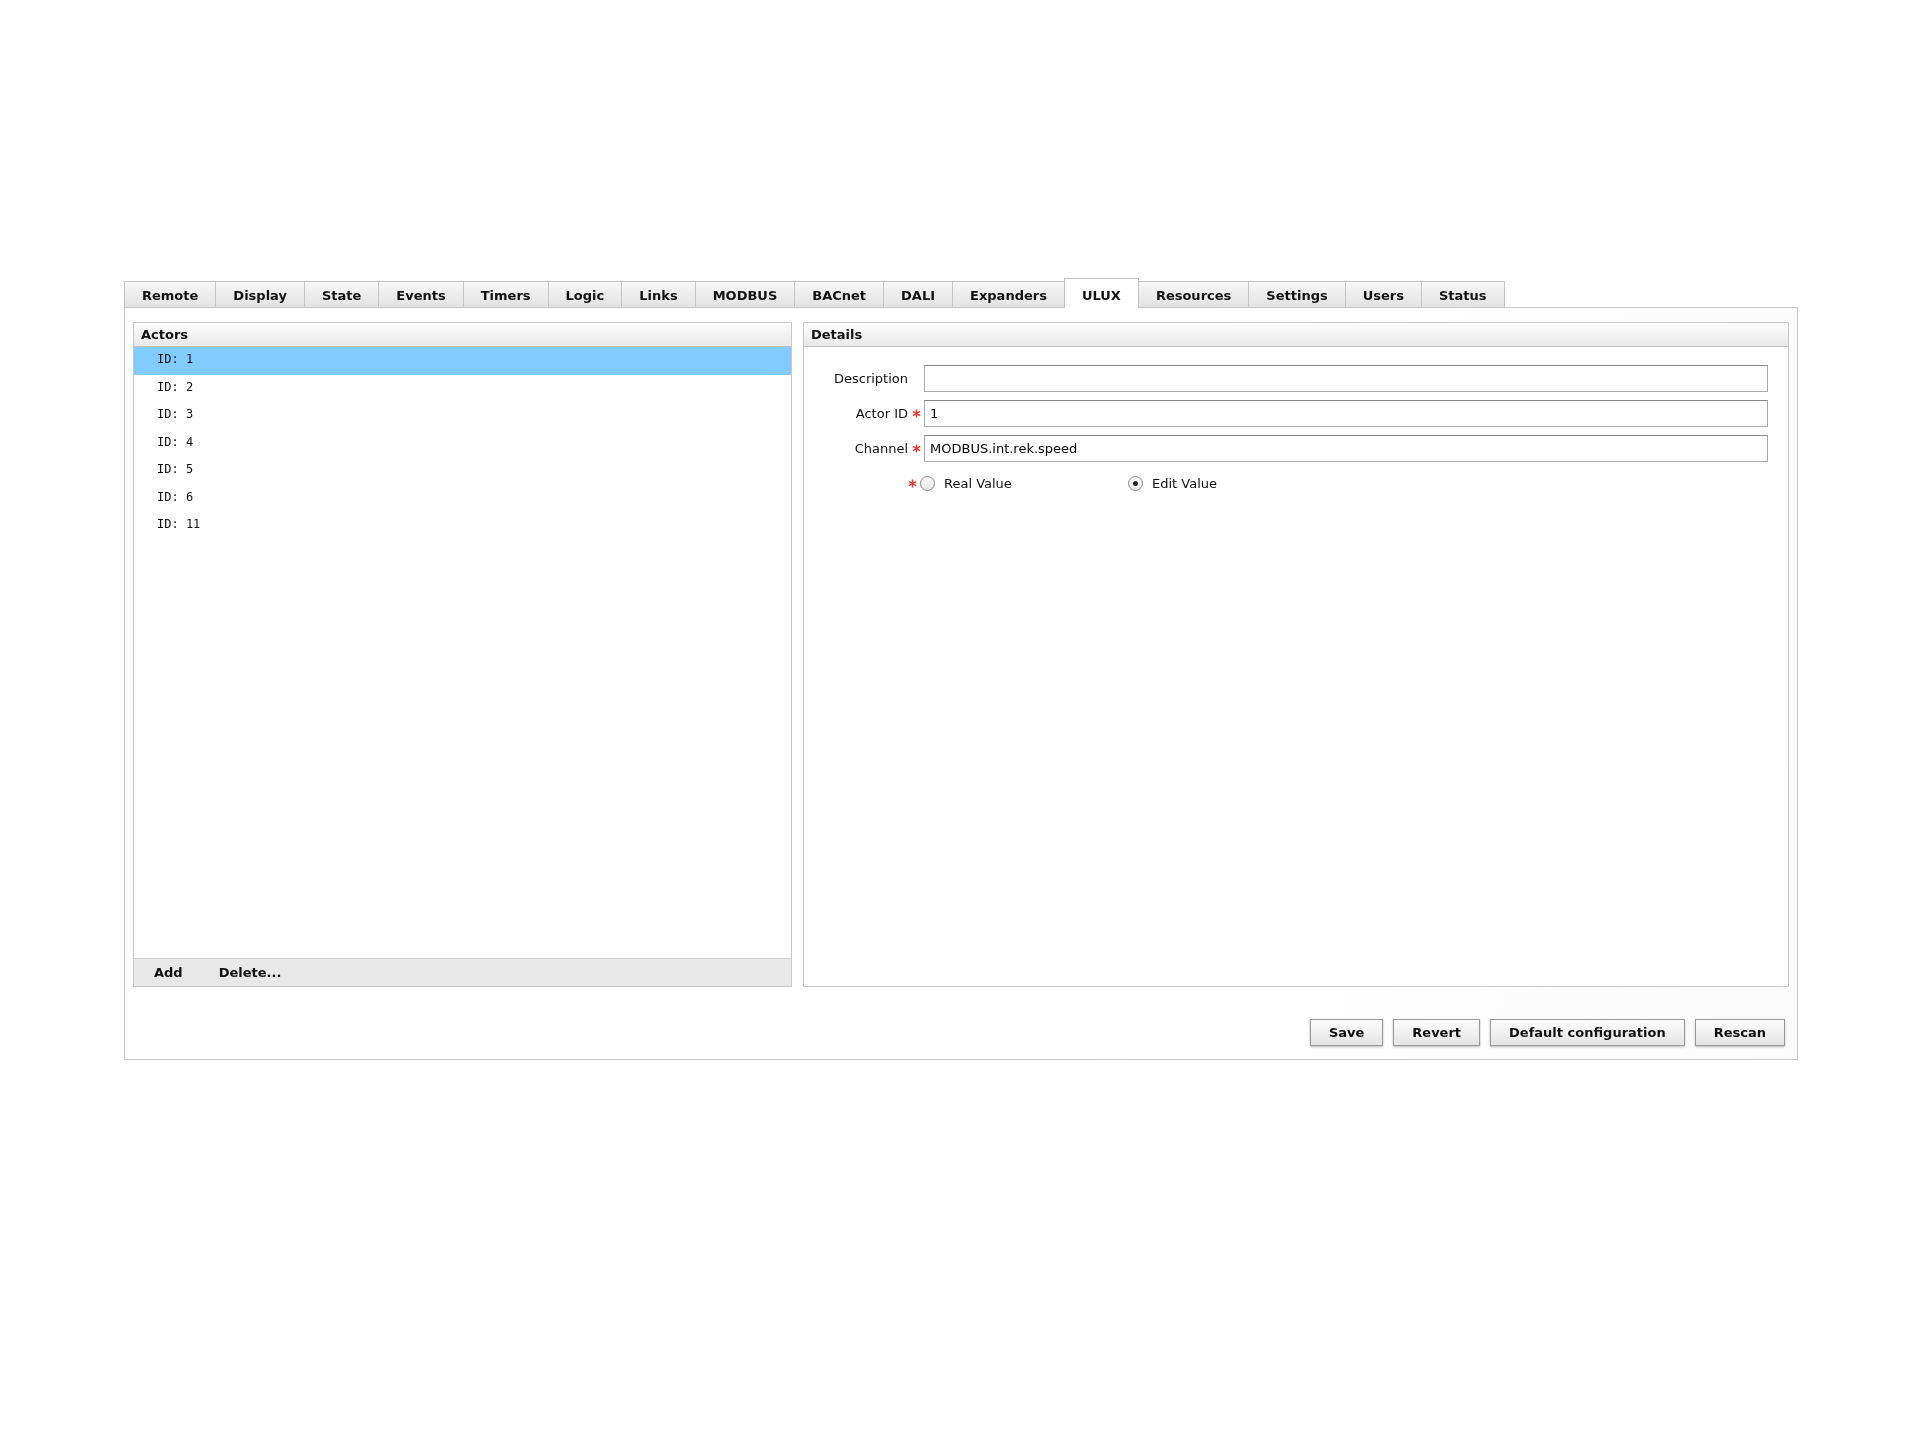 Image resolution: width=1920 pixels, height=1440 pixels. I want to click on tab: Events, so click(421, 294).